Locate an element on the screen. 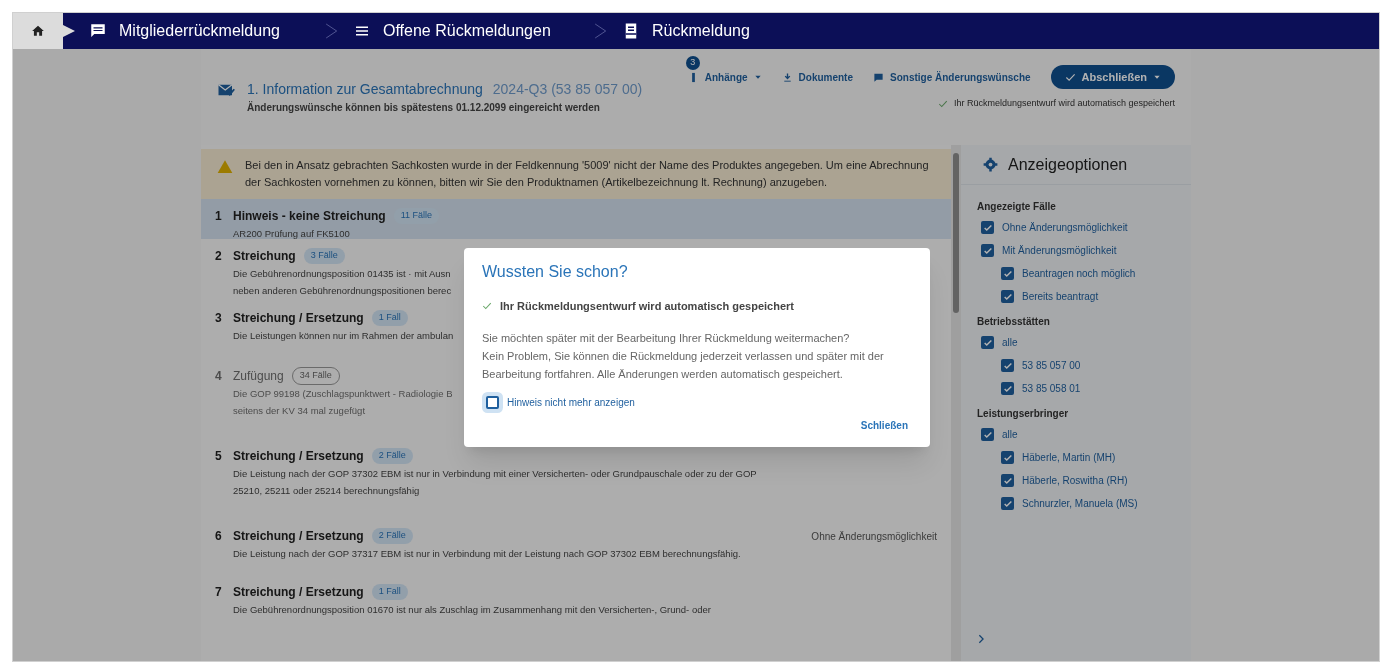 The height and width of the screenshot is (662, 1389). group-label: Leistungserbringer is located at coordinates (1023, 414).